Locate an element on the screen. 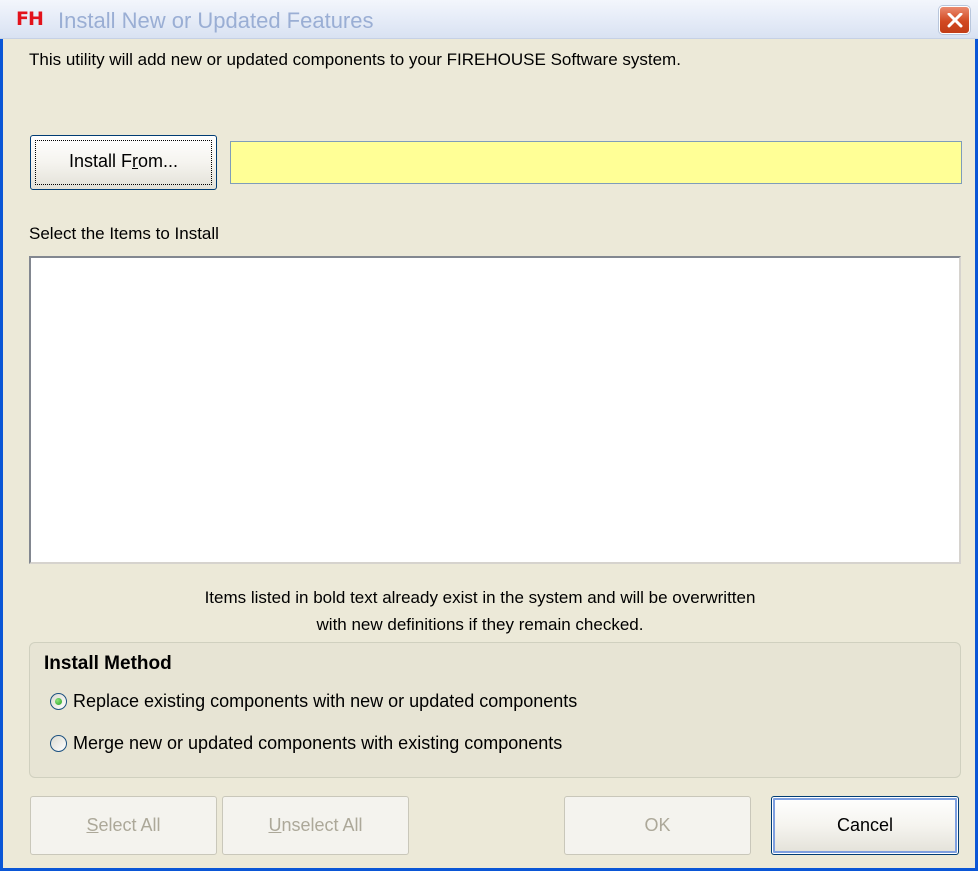 Image resolution: width=978 pixels, height=871 pixels. unselect-all-label: nselect All is located at coordinates (322, 825).